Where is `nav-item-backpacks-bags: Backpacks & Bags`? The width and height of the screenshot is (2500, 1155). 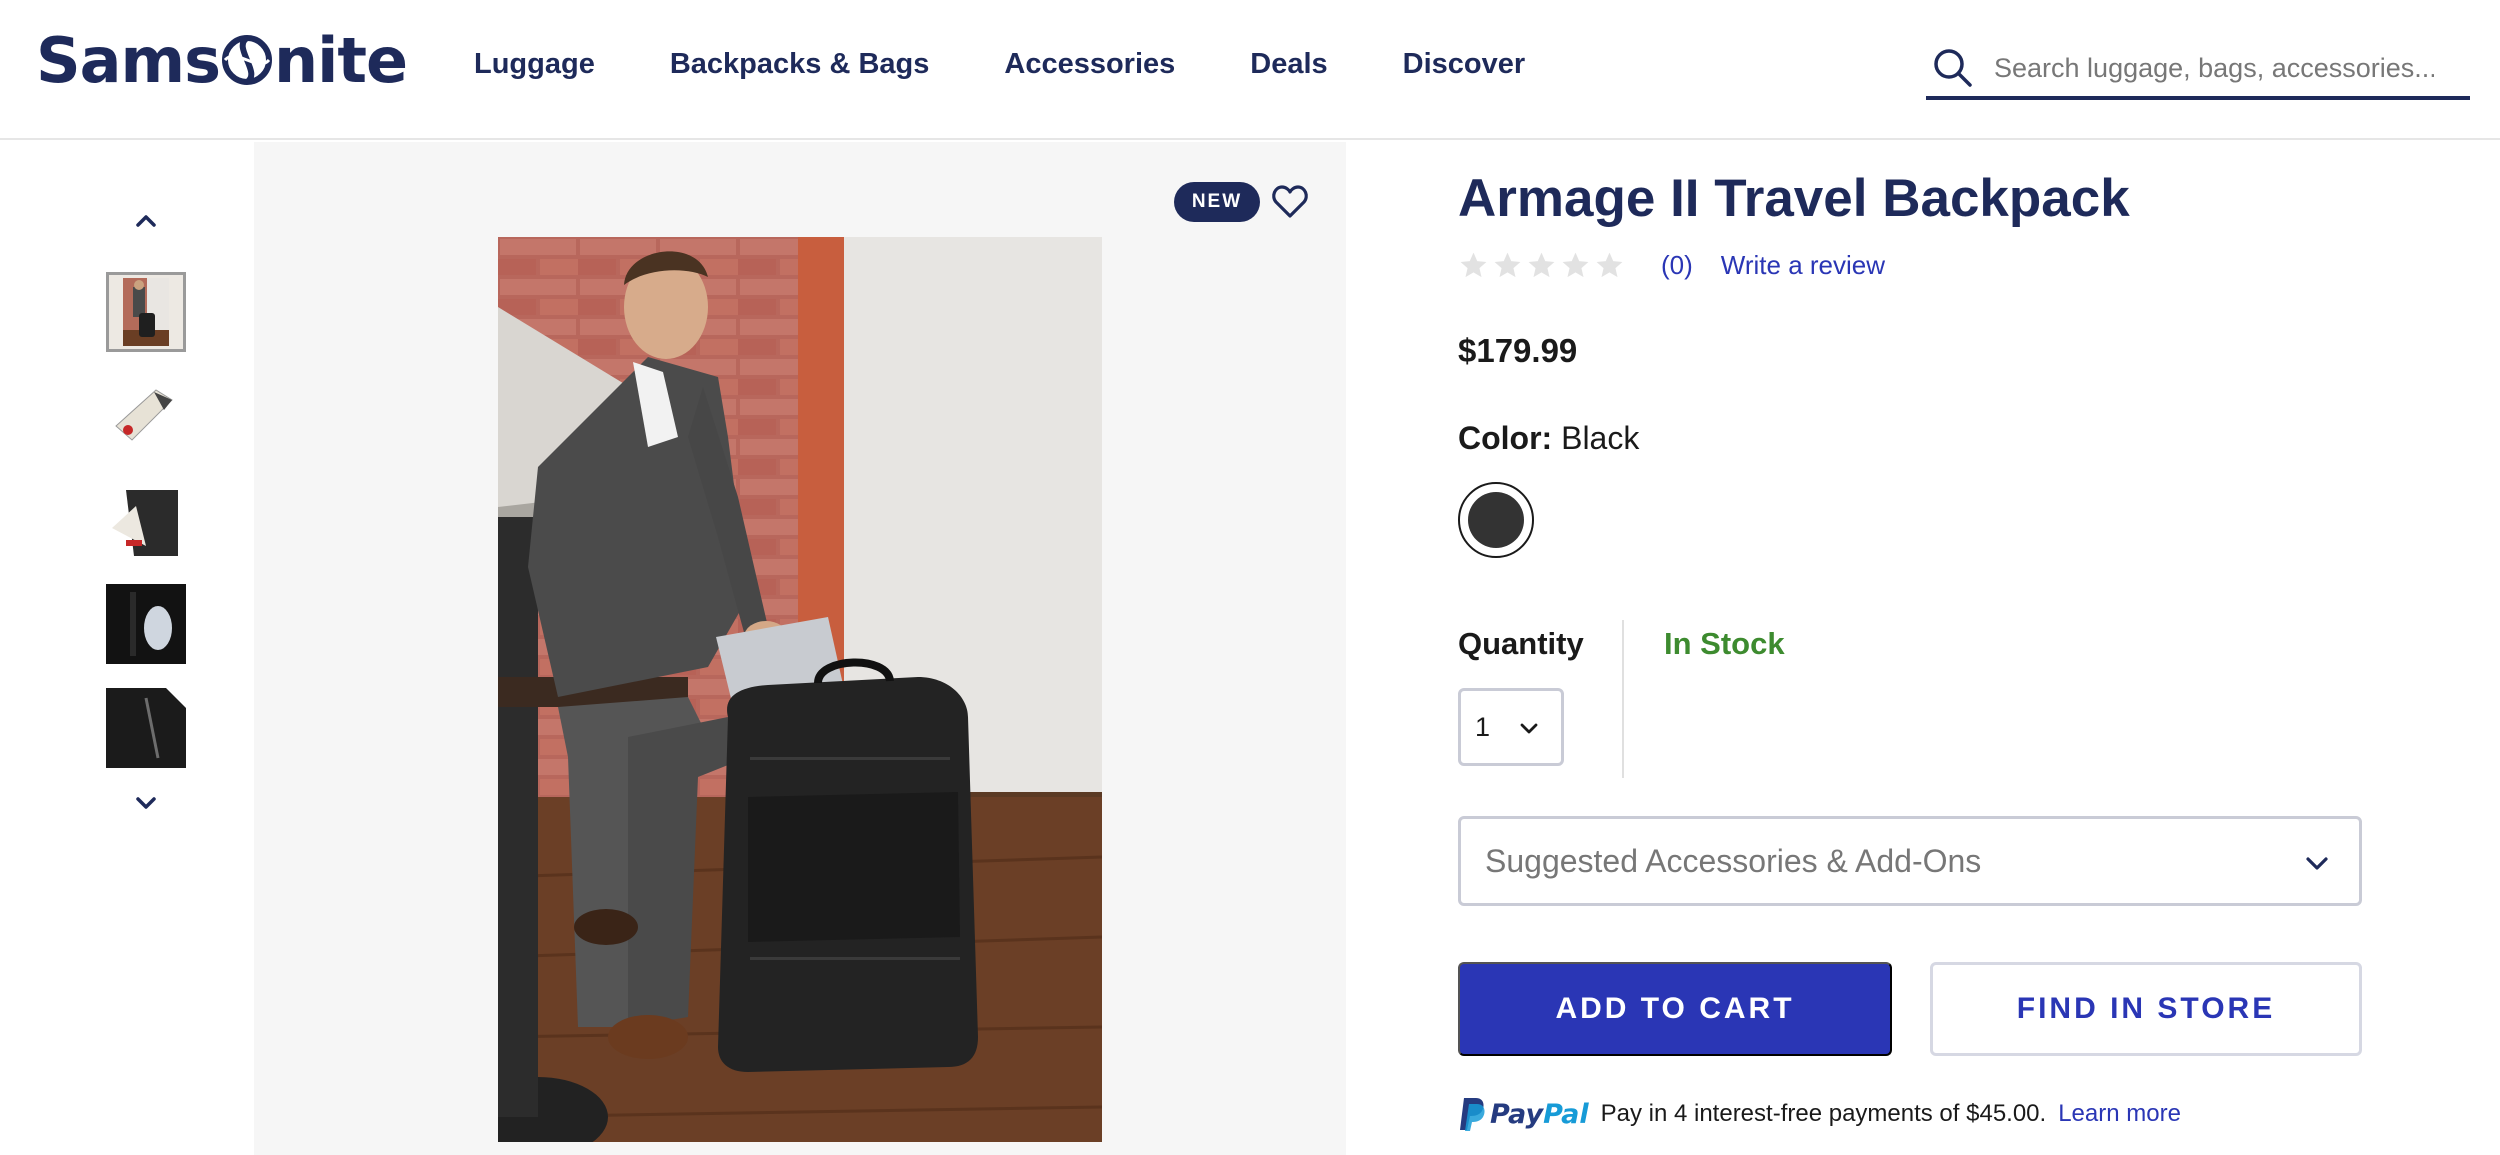 nav-item-backpacks-bags: Backpacks & Bags is located at coordinates (800, 64).